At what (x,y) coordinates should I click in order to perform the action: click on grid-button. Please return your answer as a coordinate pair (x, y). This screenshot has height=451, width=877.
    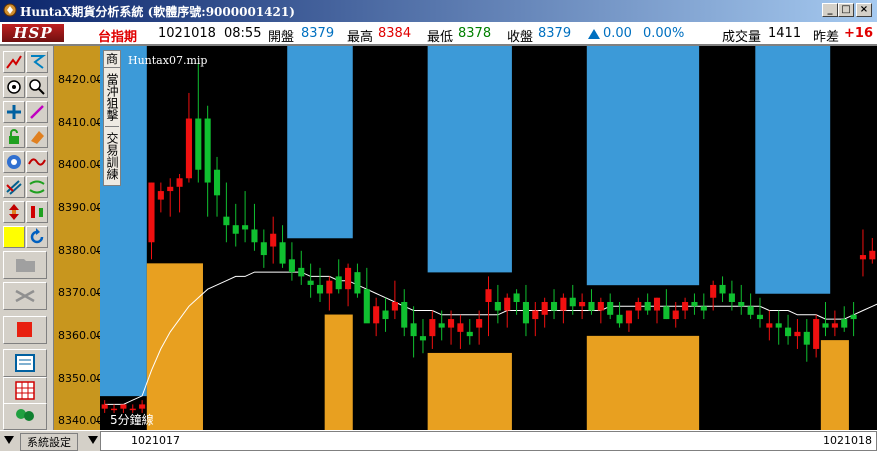
    Looking at the image, I should click on (25, 391).